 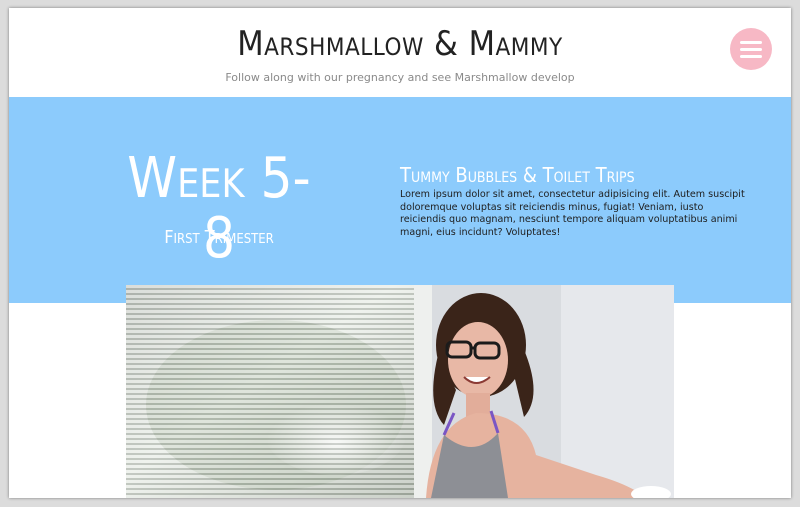 What do you see at coordinates (219, 237) in the screenshot?
I see `trimester-label: First Trimester` at bounding box center [219, 237].